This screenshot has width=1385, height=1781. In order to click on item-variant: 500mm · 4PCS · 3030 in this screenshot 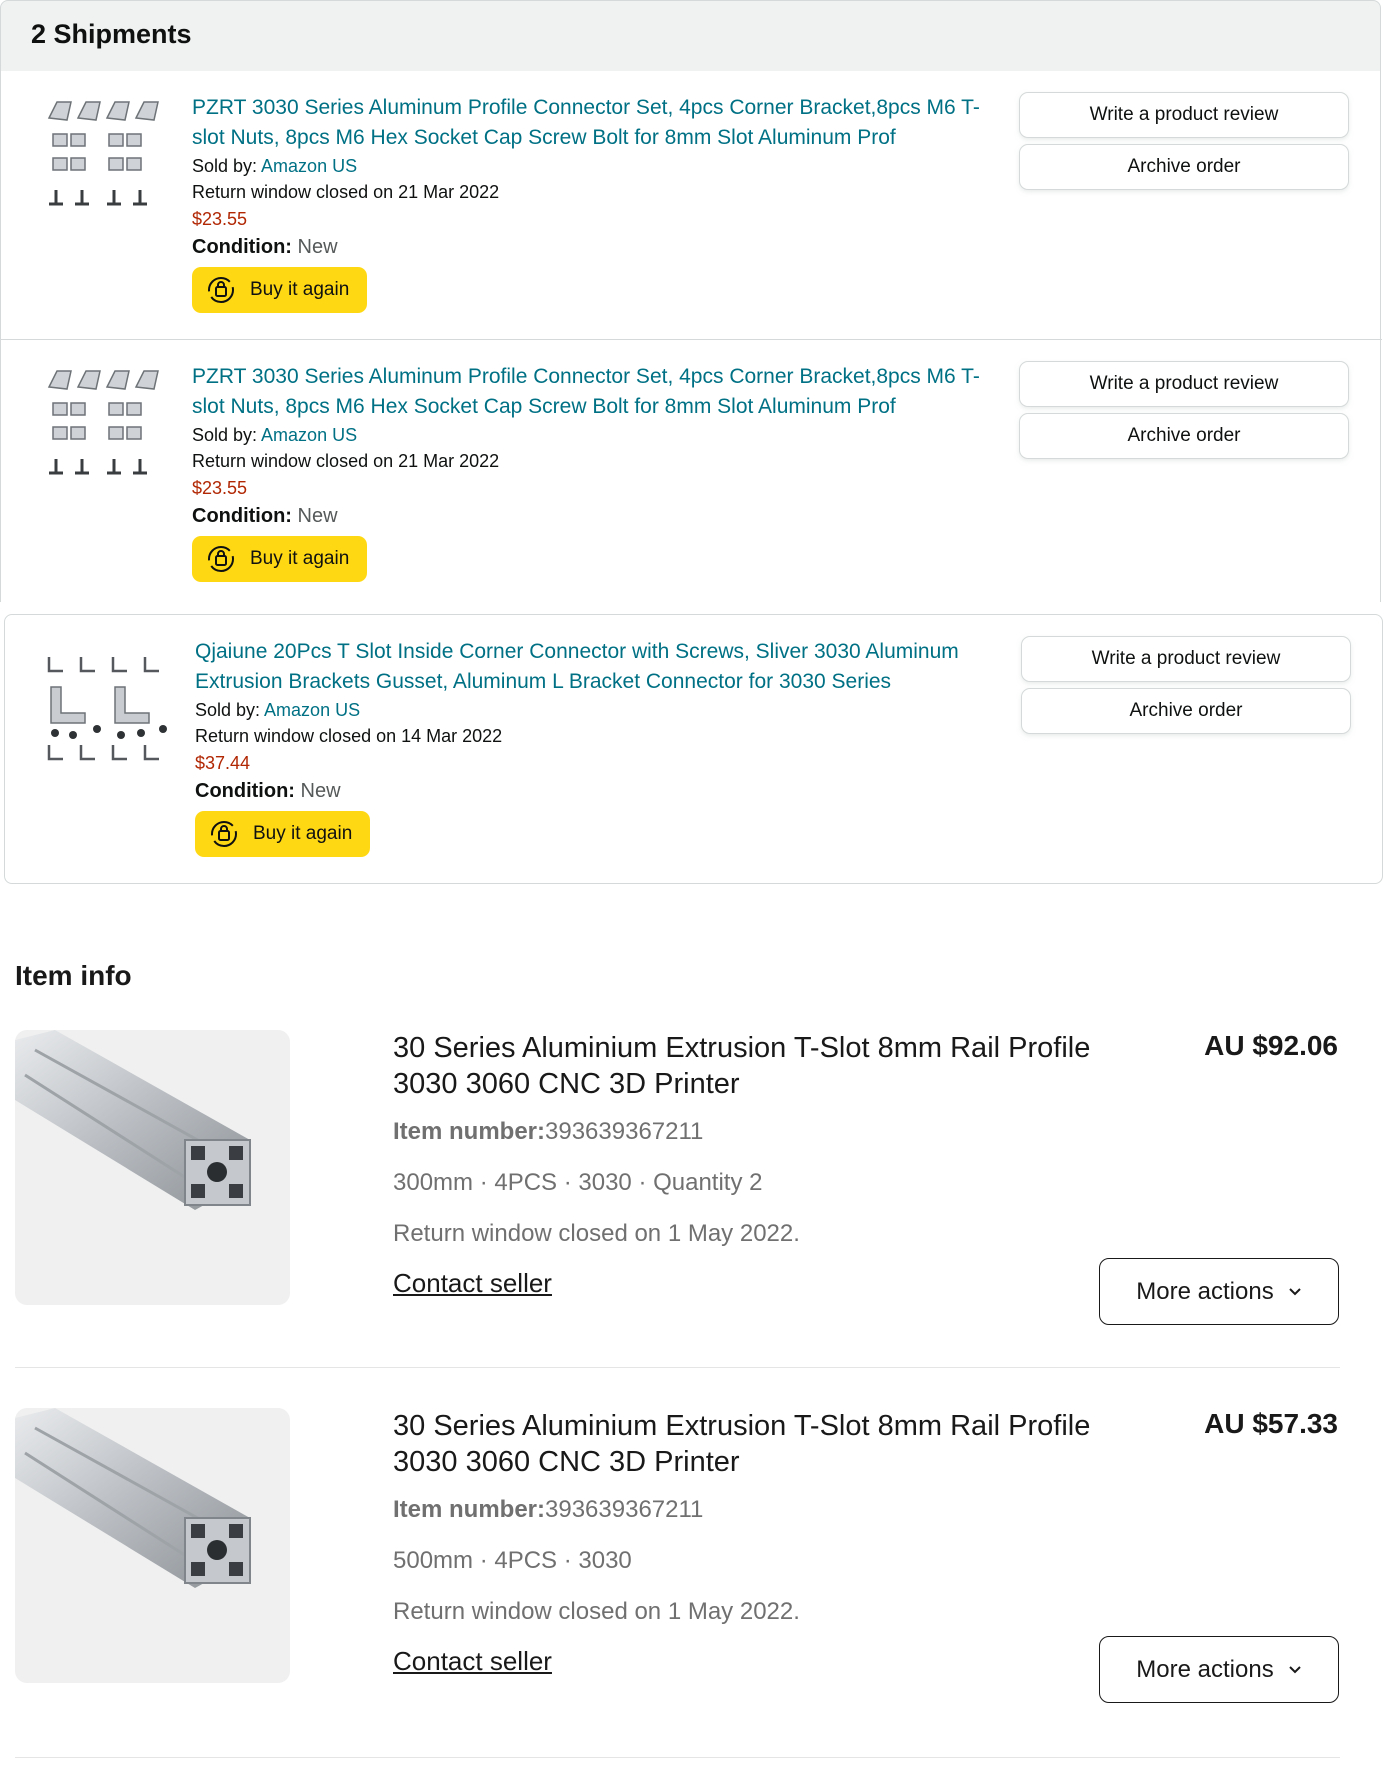, I will do `click(512, 1560)`.